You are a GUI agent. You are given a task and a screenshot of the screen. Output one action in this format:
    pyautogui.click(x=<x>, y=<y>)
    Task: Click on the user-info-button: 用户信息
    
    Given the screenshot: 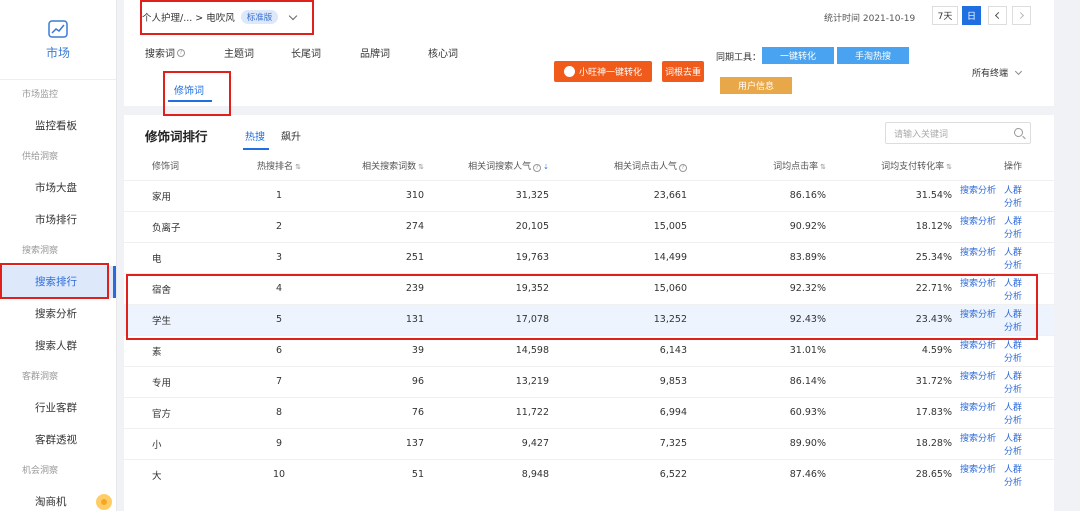 What is the action you would take?
    pyautogui.click(x=756, y=85)
    